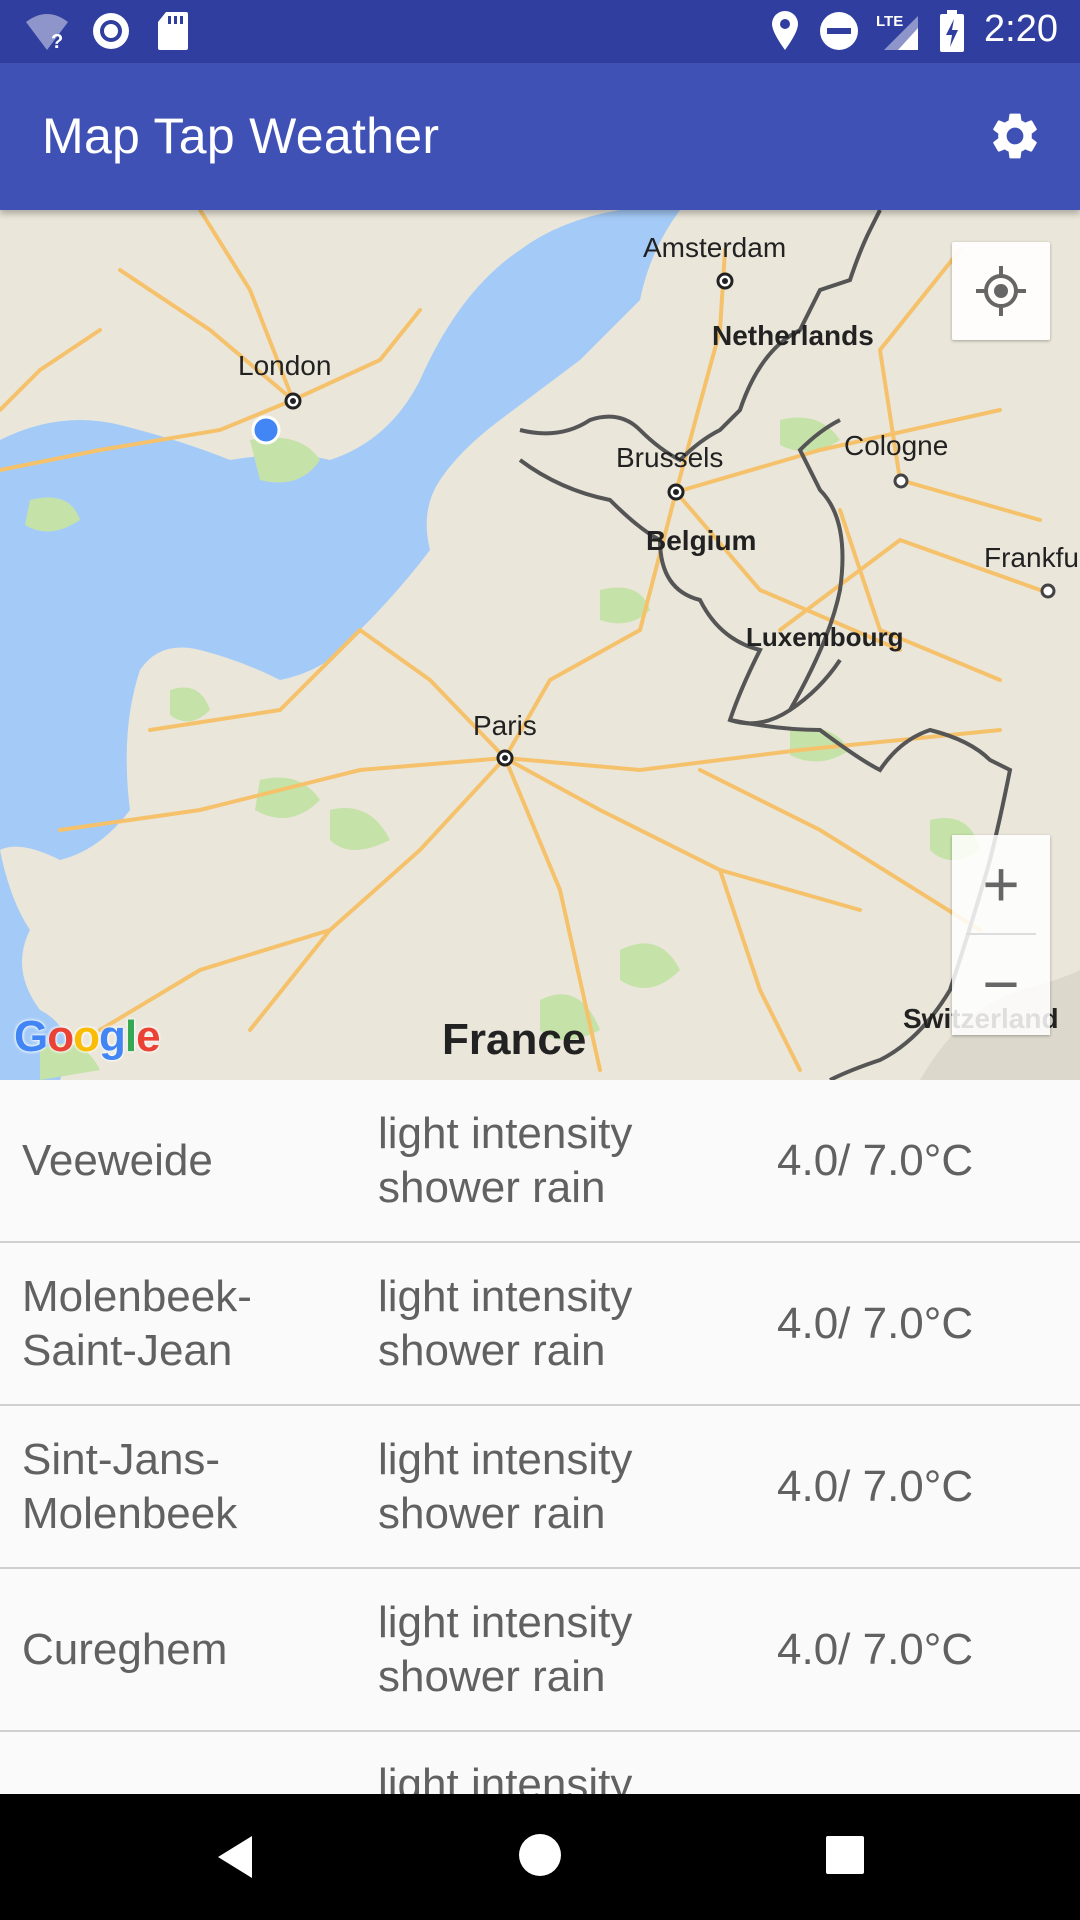 This screenshot has height=1920, width=1080. Describe the element at coordinates (793, 335) in the screenshot. I see `map-label-netherlands: Netherlands` at that location.